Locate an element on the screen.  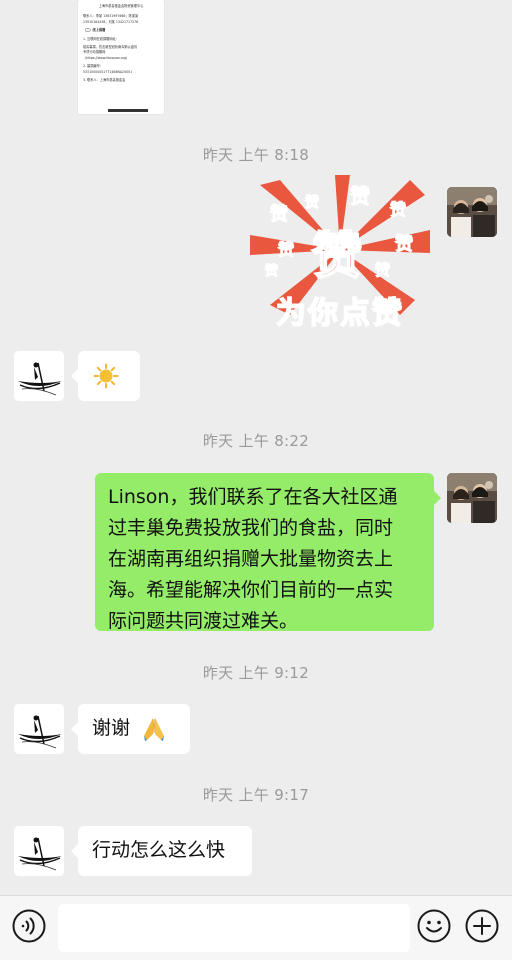
doc-line: （https://www.lianquan.org） is located at coordinates (106, 57).